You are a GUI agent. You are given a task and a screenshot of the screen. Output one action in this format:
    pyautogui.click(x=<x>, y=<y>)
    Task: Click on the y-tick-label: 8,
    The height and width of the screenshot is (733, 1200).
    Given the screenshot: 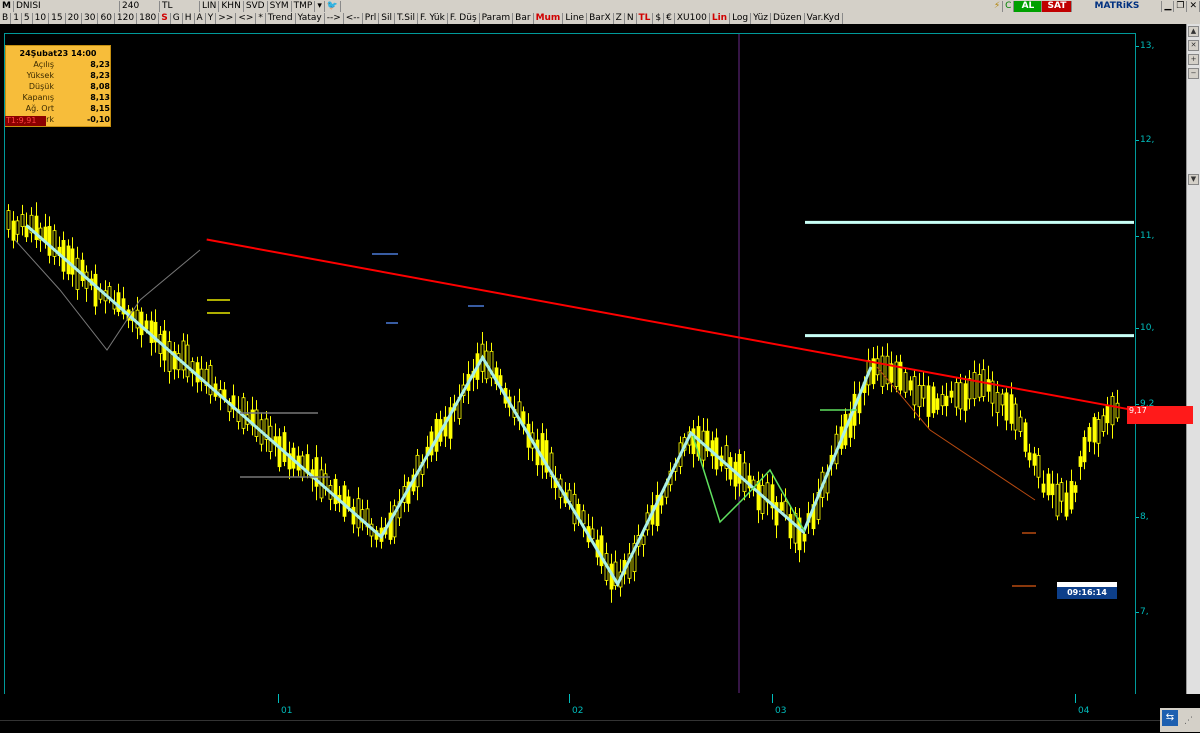 What is the action you would take?
    pyautogui.click(x=1142, y=517)
    